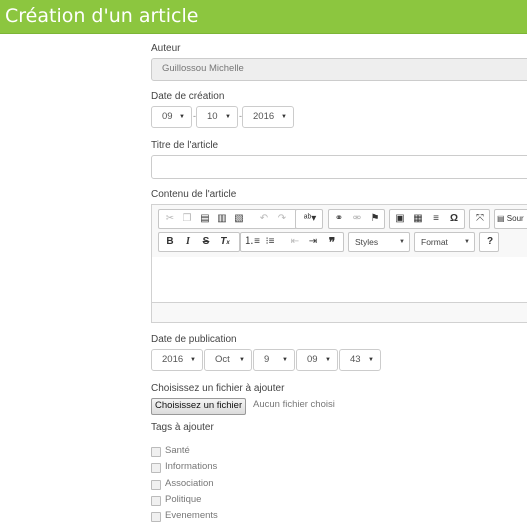 The height and width of the screenshot is (529, 527). What do you see at coordinates (222, 219) in the screenshot?
I see `paste-text-icon: ▥` at bounding box center [222, 219].